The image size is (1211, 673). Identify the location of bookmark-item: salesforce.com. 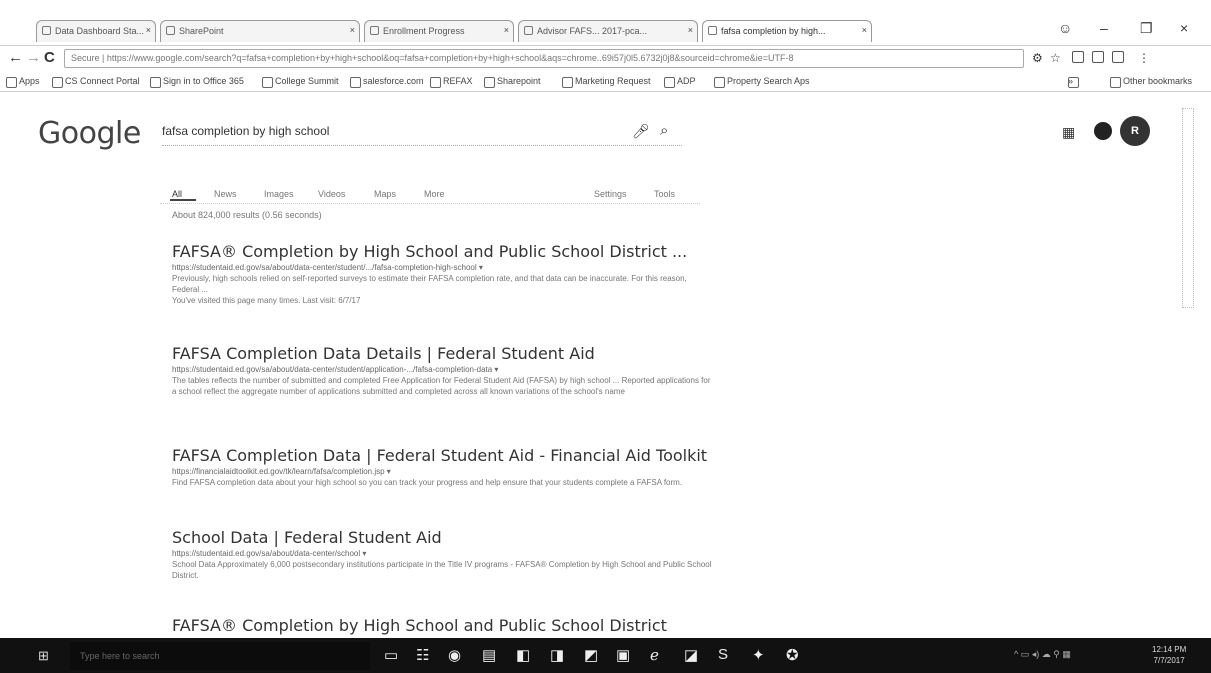
(387, 82).